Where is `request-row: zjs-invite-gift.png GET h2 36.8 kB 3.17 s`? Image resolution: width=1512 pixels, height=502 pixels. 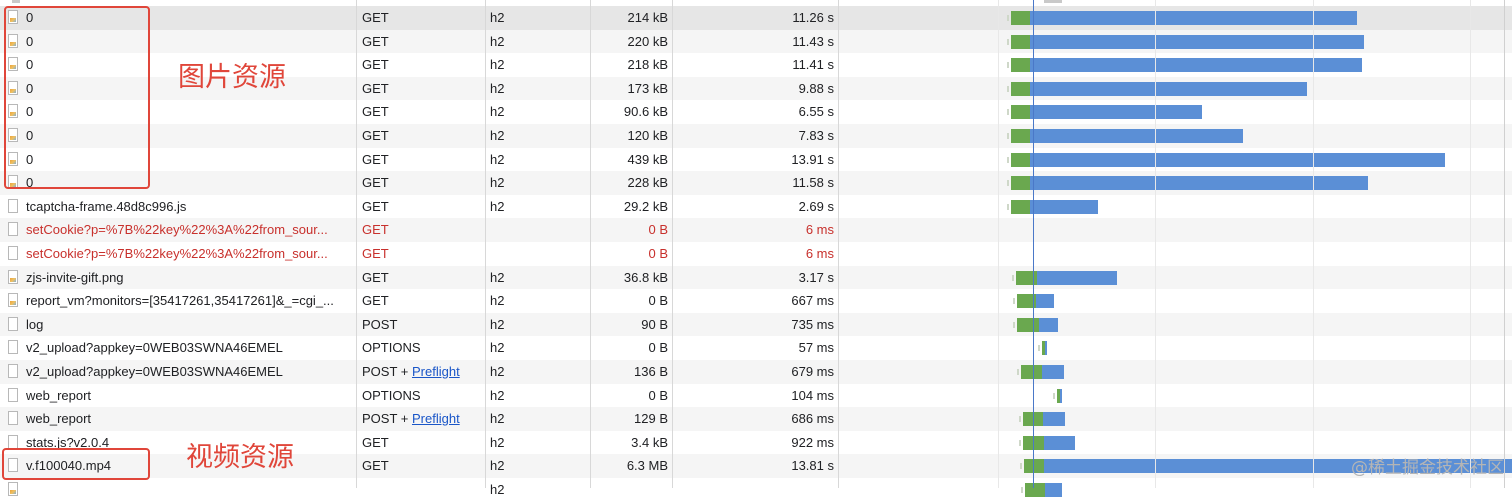 request-row: zjs-invite-gift.png GET h2 36.8 kB 3.17 s is located at coordinates (756, 277).